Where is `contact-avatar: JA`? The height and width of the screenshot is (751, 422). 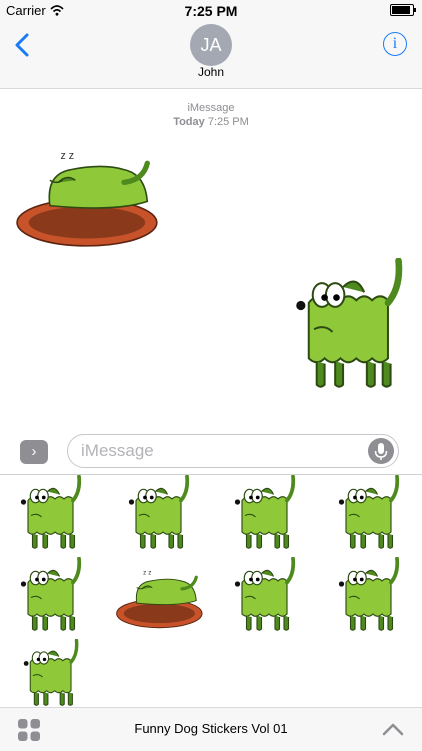 contact-avatar: JA is located at coordinates (211, 45).